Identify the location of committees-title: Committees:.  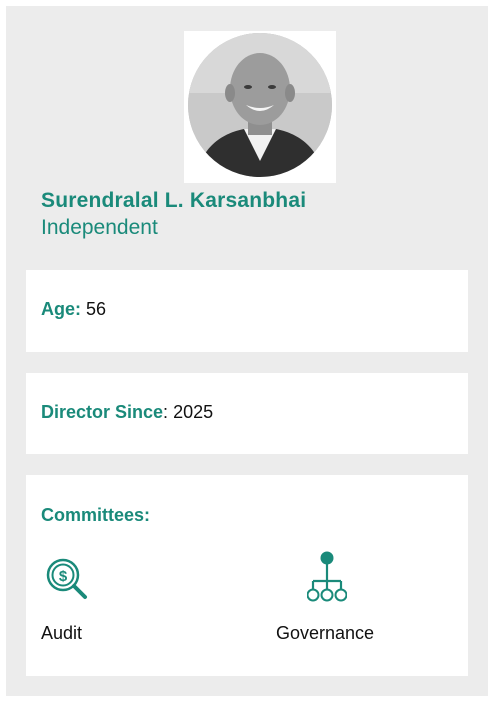
(96, 515).